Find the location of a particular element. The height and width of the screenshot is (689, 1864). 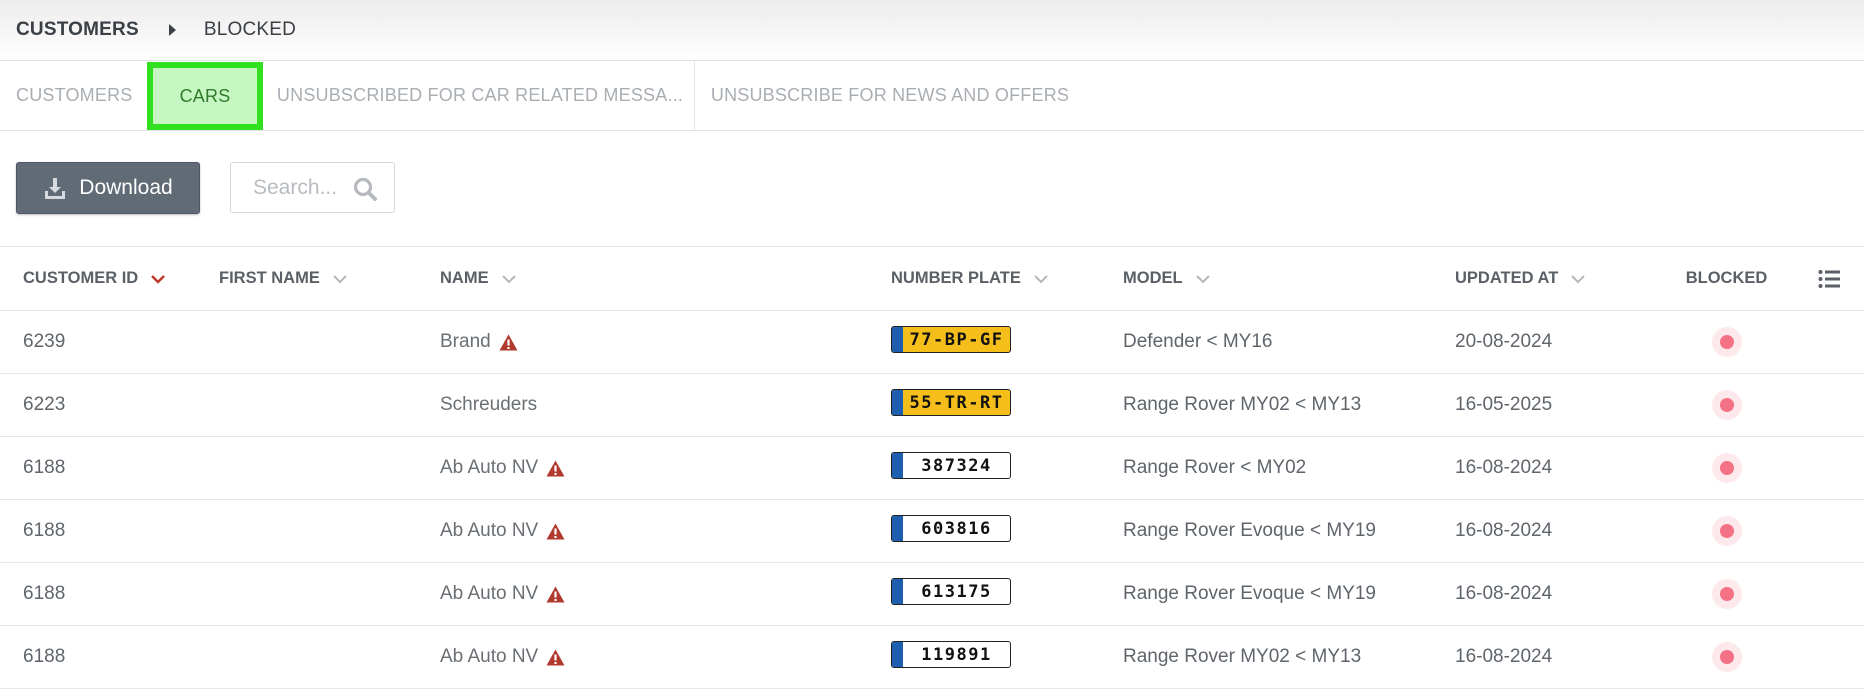

download-label: Download is located at coordinates (126, 187).